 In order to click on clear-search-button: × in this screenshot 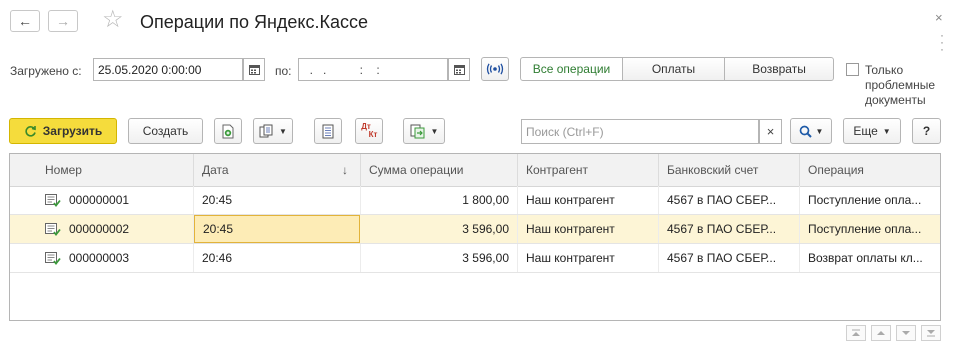, I will do `click(770, 131)`.